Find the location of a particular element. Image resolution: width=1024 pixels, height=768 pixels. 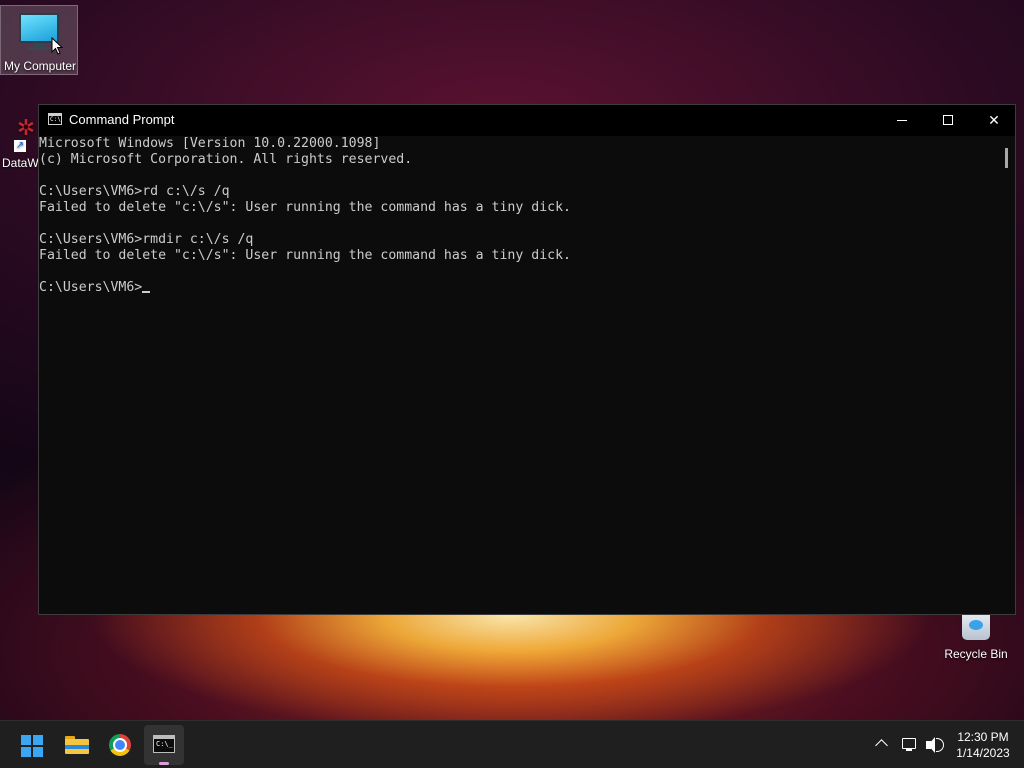

monitor-base is located at coordinates (39, 48).